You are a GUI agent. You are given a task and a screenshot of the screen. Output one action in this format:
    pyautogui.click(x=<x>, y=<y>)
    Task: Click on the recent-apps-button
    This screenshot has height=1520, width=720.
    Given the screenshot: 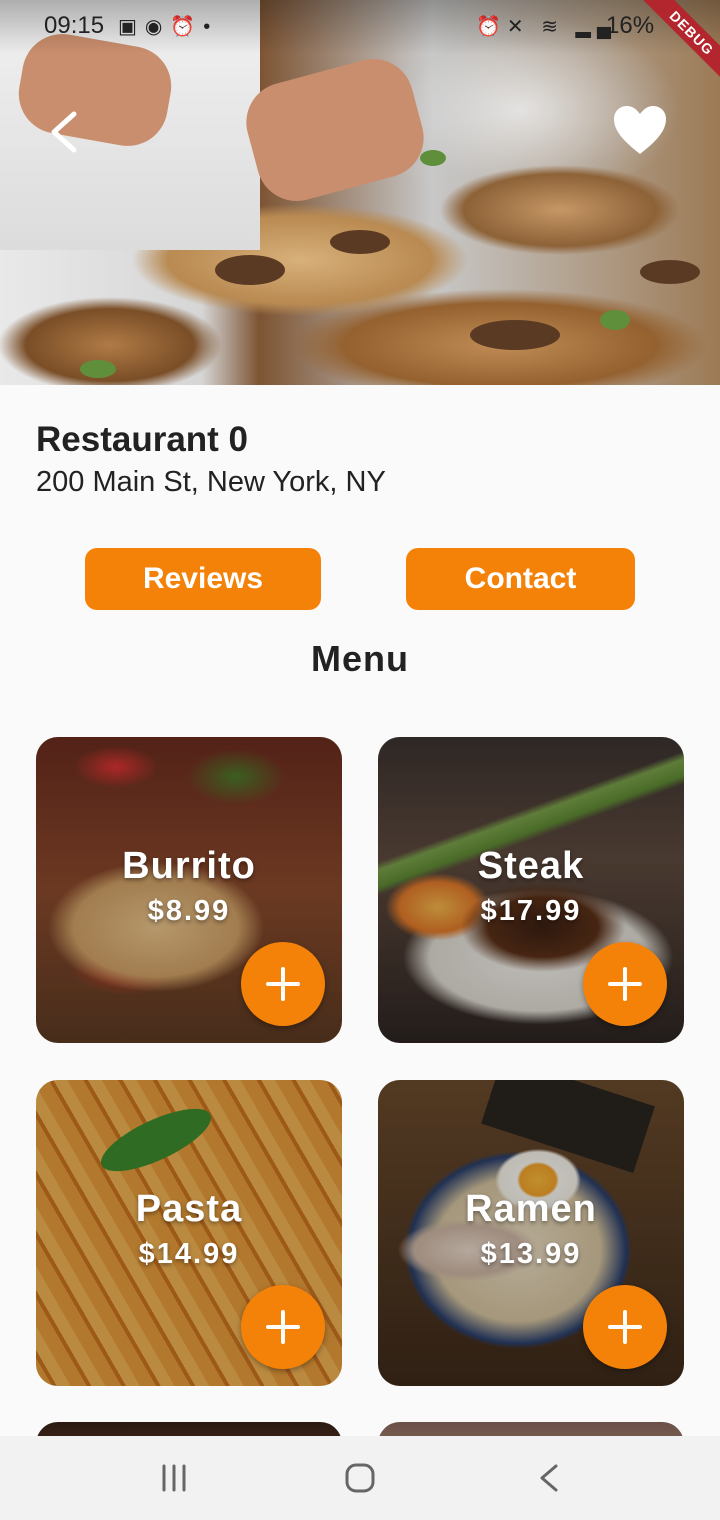 What is the action you would take?
    pyautogui.click(x=174, y=1478)
    